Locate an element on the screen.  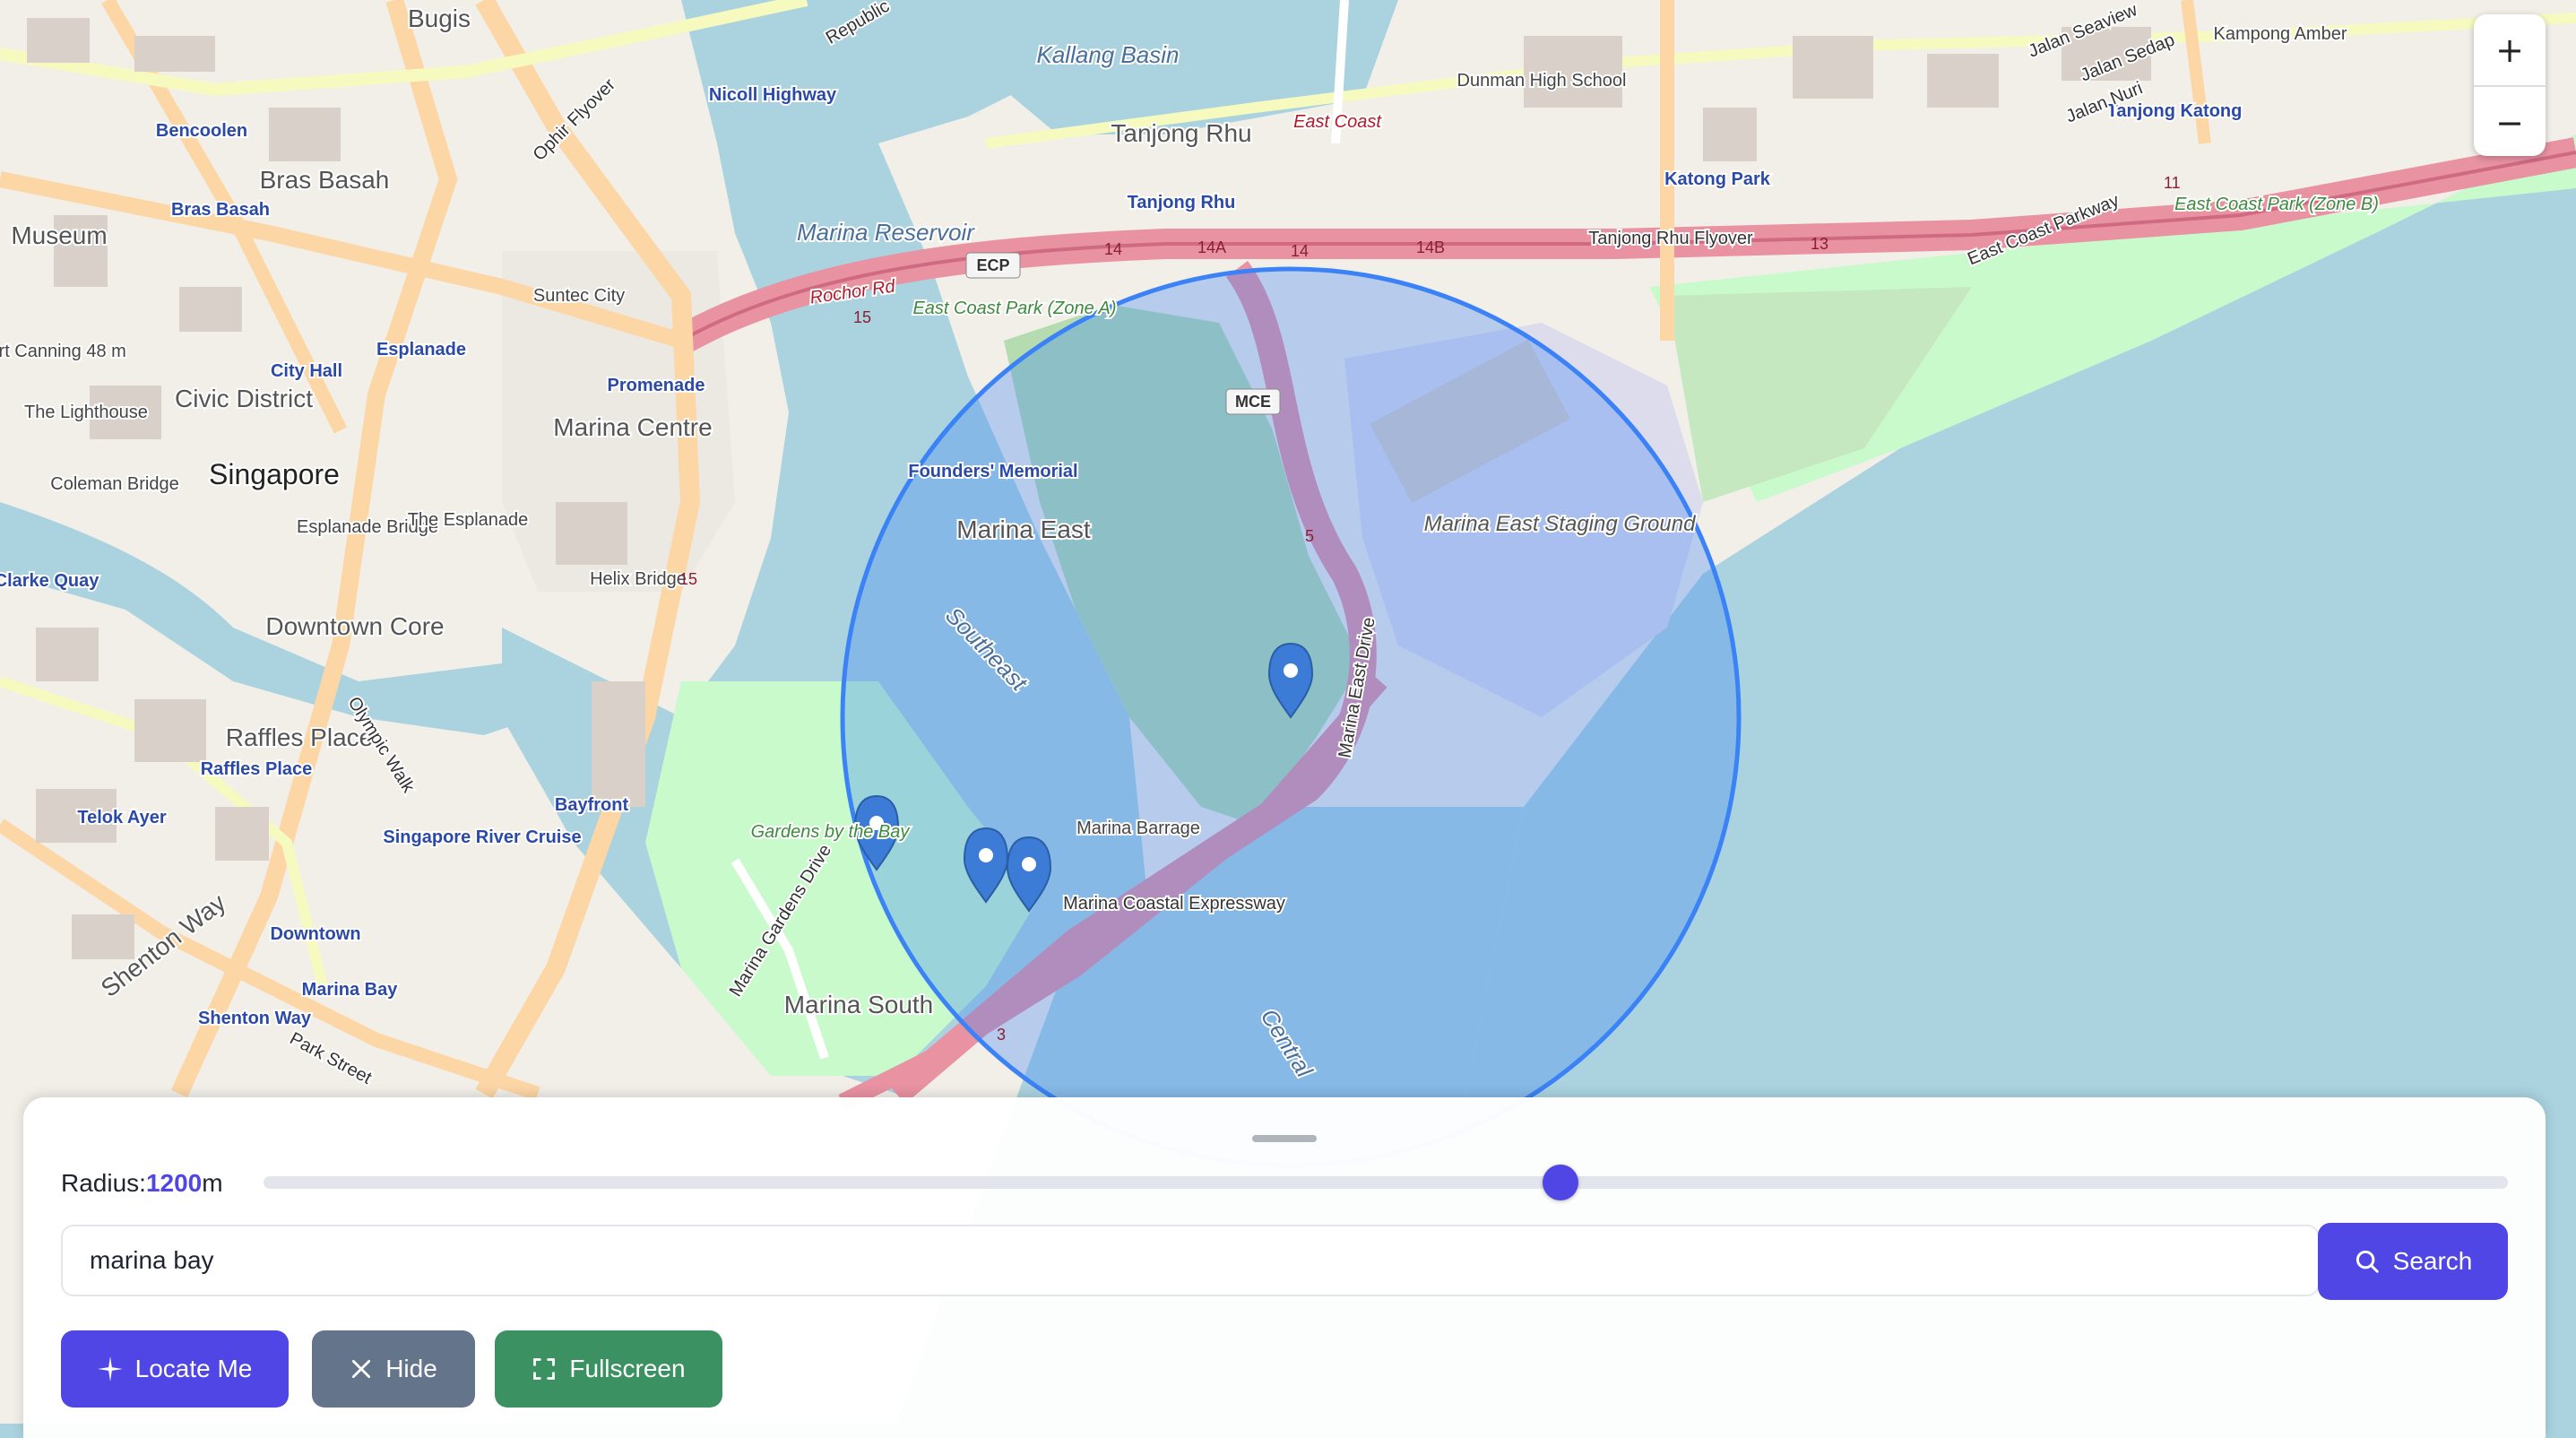
map-place-label: Marina South is located at coordinates (859, 1004).